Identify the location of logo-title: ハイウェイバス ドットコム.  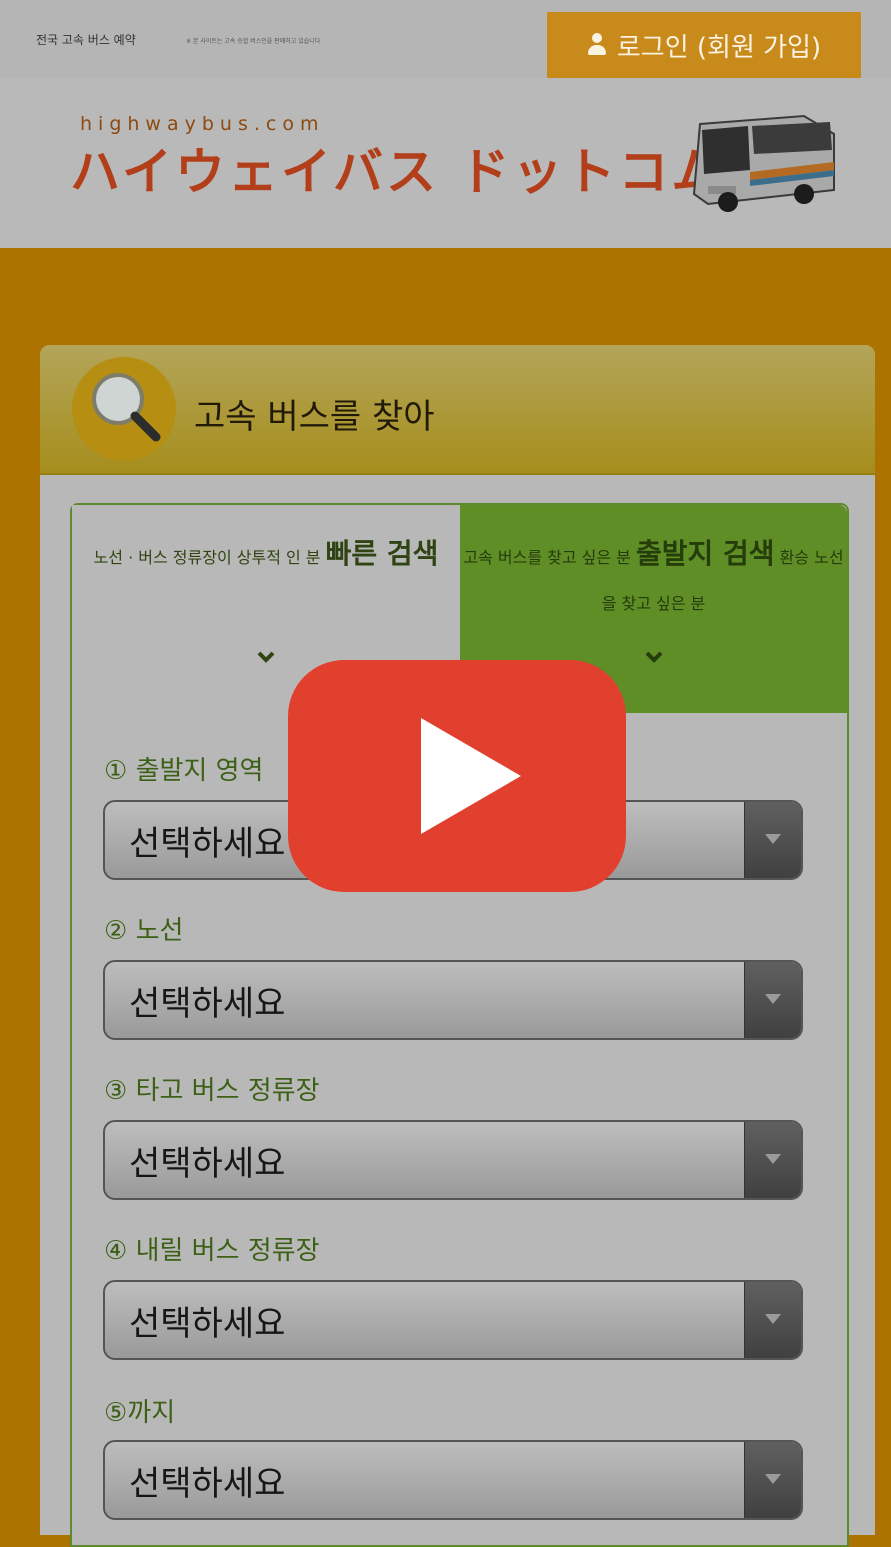
(397, 168).